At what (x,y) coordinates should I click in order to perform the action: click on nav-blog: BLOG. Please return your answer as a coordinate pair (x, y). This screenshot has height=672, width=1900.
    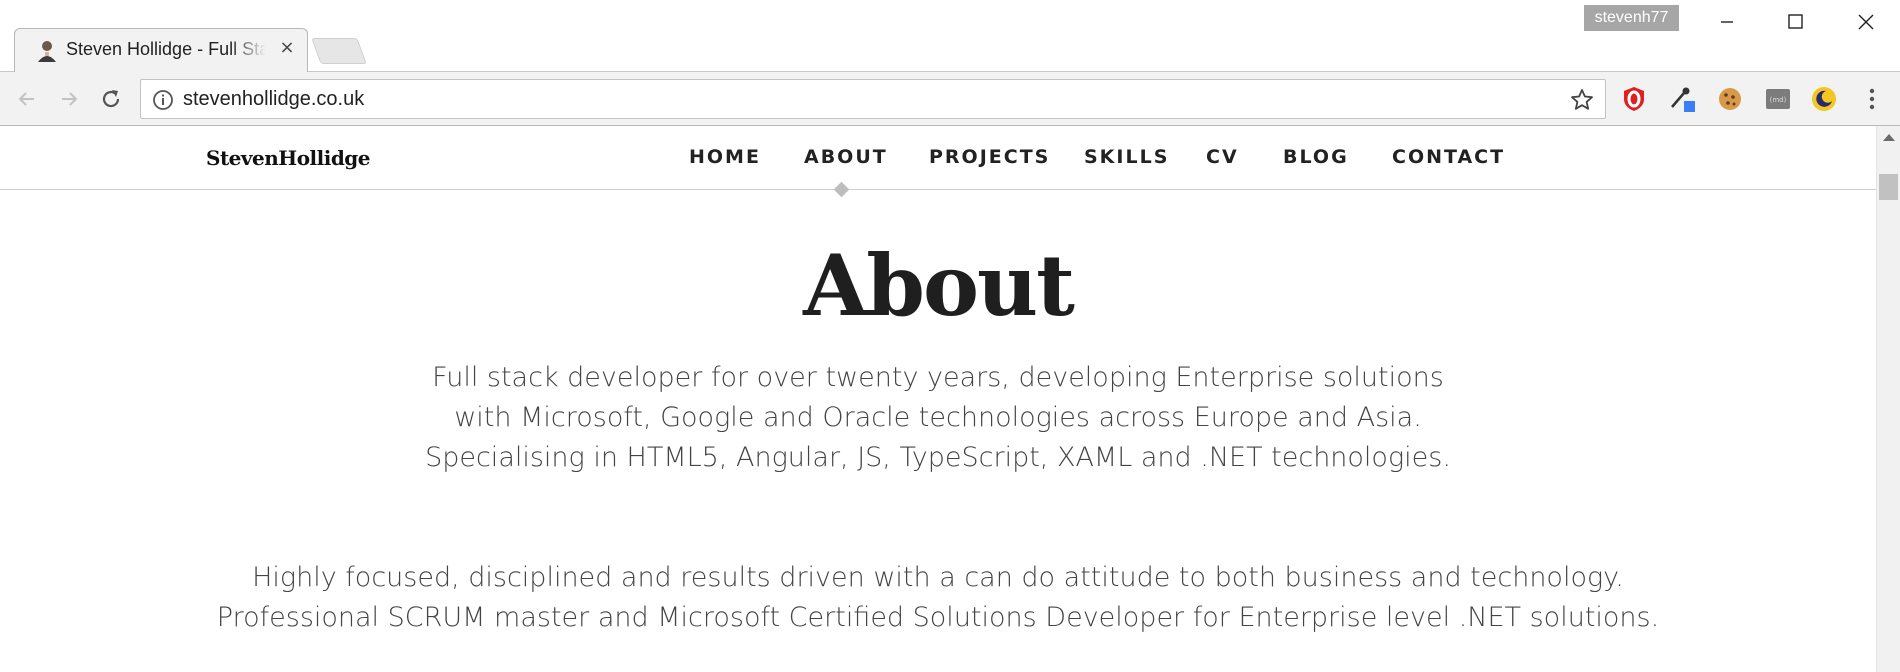
    Looking at the image, I should click on (1316, 157).